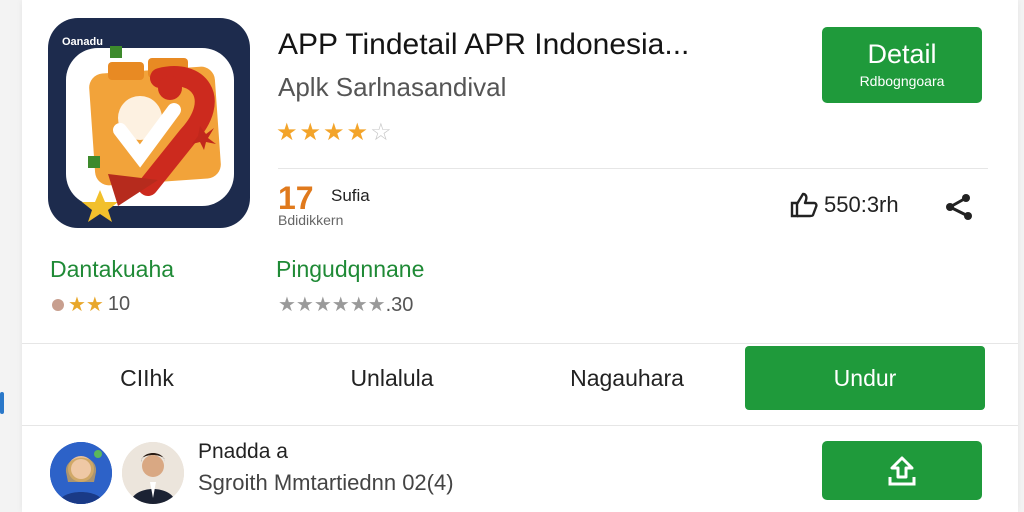 The width and height of the screenshot is (1024, 512). What do you see at coordinates (804, 205) in the screenshot?
I see `thumbs-up-icon` at bounding box center [804, 205].